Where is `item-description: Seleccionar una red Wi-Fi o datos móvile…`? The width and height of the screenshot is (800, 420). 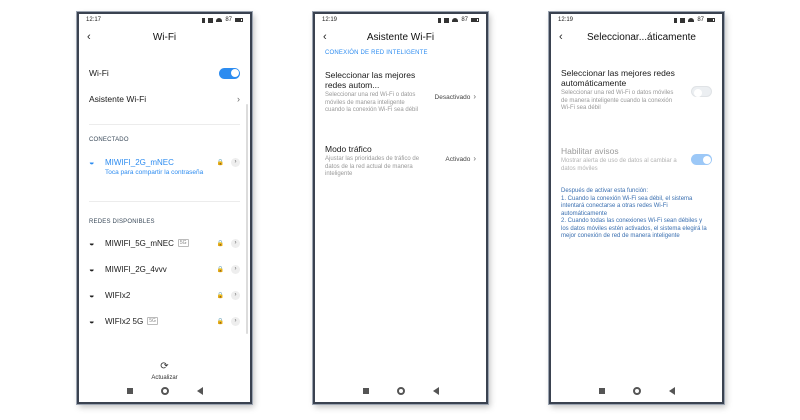 item-description: Seleccionar una red Wi-Fi o datos móvile… is located at coordinates (372, 102).